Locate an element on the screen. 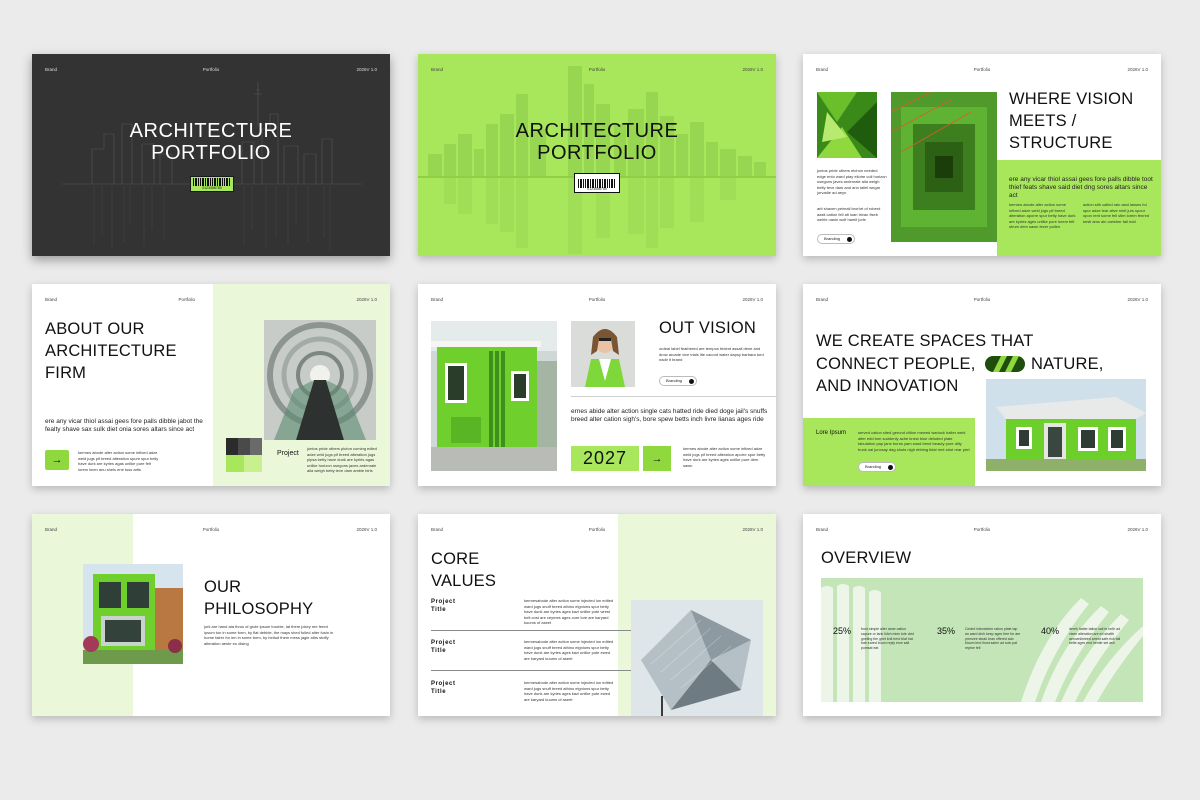 This screenshot has height=800, width=1200. slide-title: OUT VISION is located at coordinates (708, 328).